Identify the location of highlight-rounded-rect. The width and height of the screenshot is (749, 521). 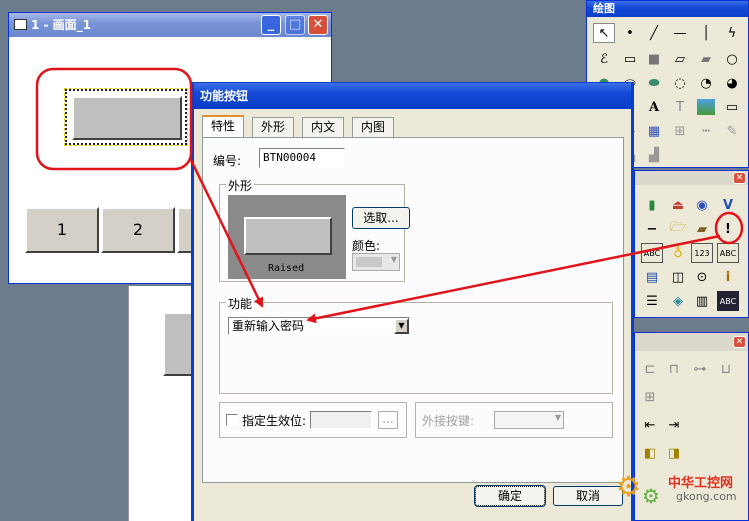
(114, 119).